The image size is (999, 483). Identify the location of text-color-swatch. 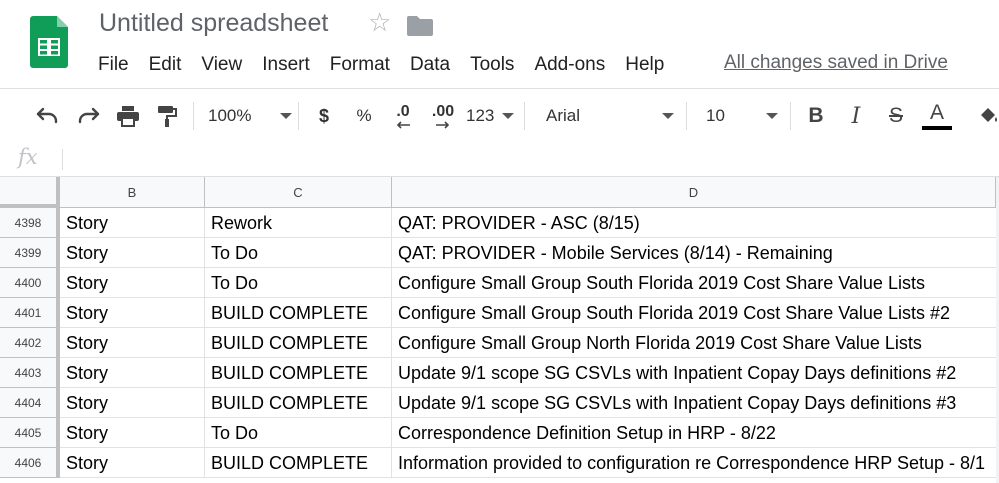
(937, 128).